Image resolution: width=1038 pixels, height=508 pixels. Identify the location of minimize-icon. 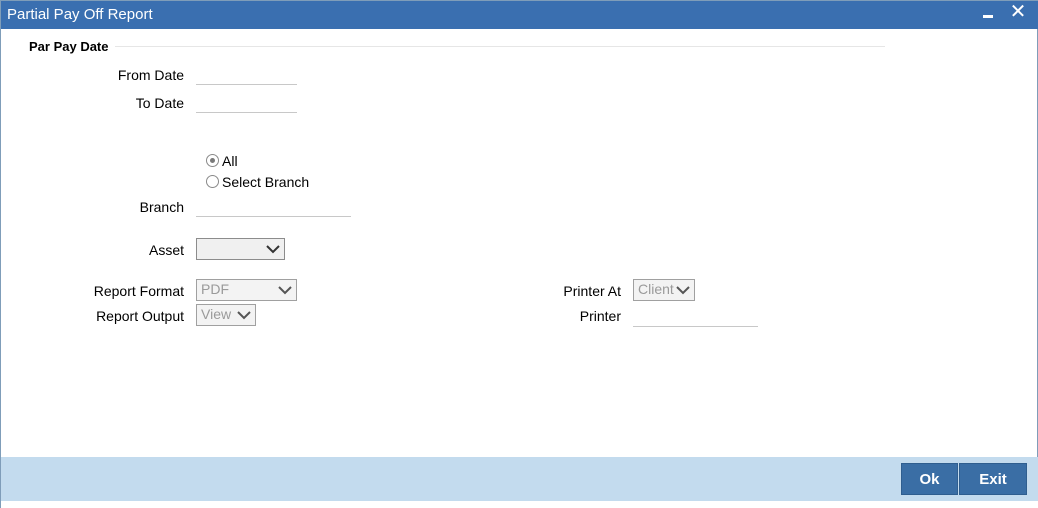
(988, 16).